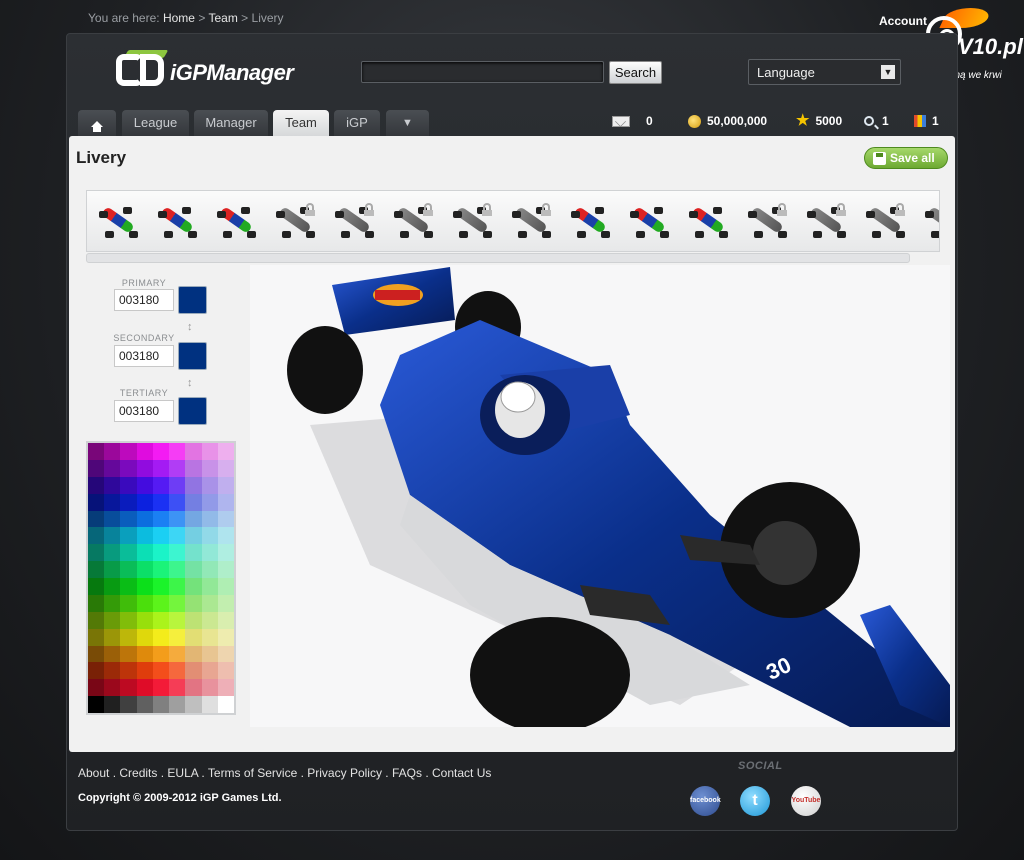  Describe the element at coordinates (926, 121) in the screenshot. I see `reports-stat: 1` at that location.